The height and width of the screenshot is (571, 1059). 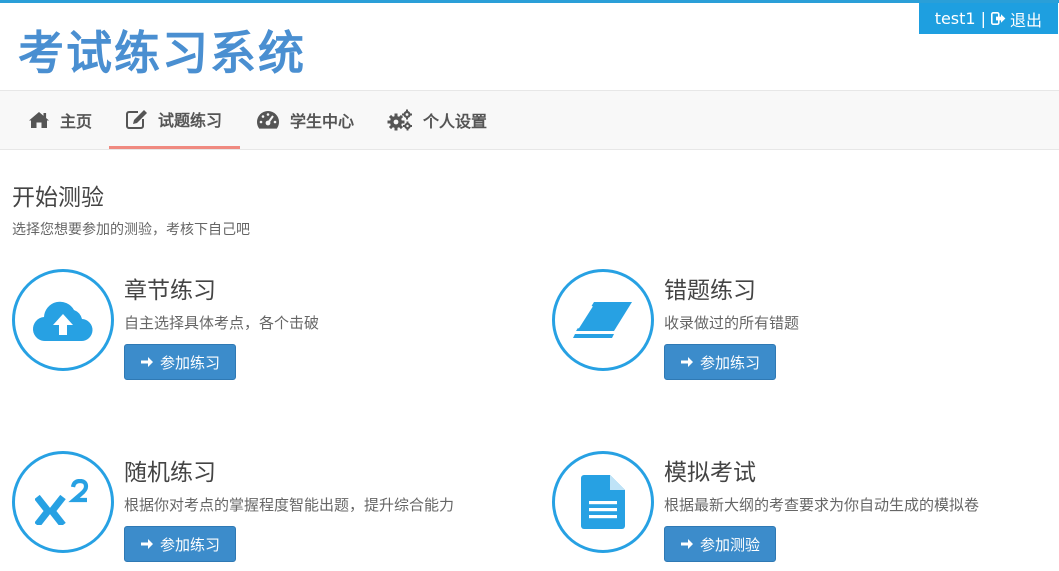 What do you see at coordinates (732, 323) in the screenshot?
I see `card-description: 收录做过的所有错题` at bounding box center [732, 323].